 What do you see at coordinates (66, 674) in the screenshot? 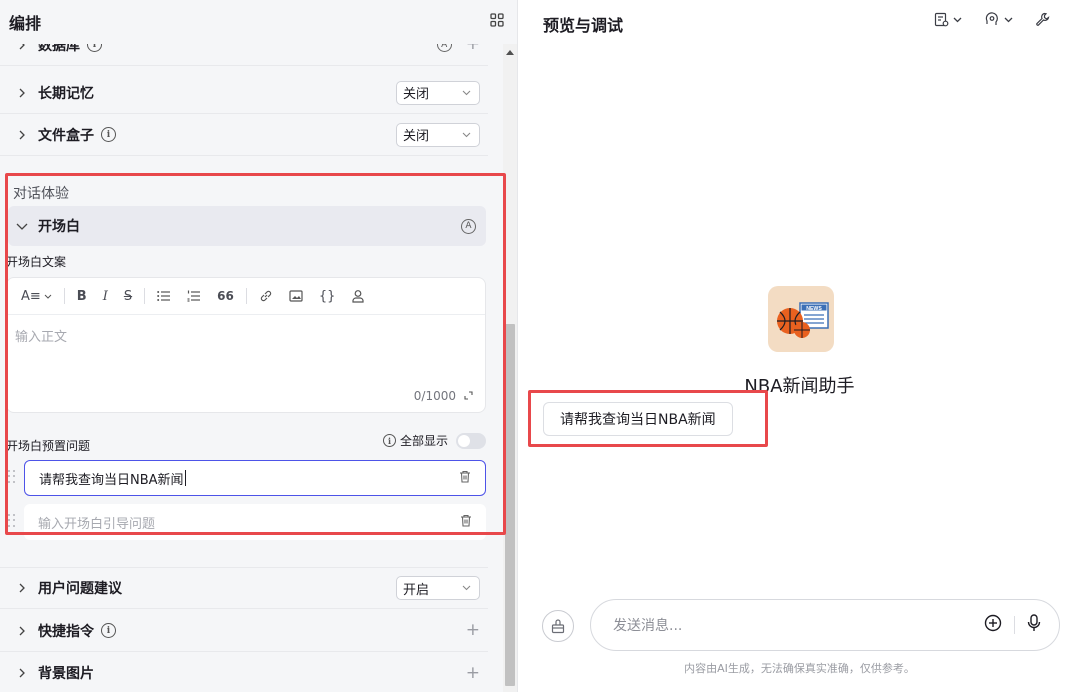
I see `row-label: 背景图片` at bounding box center [66, 674].